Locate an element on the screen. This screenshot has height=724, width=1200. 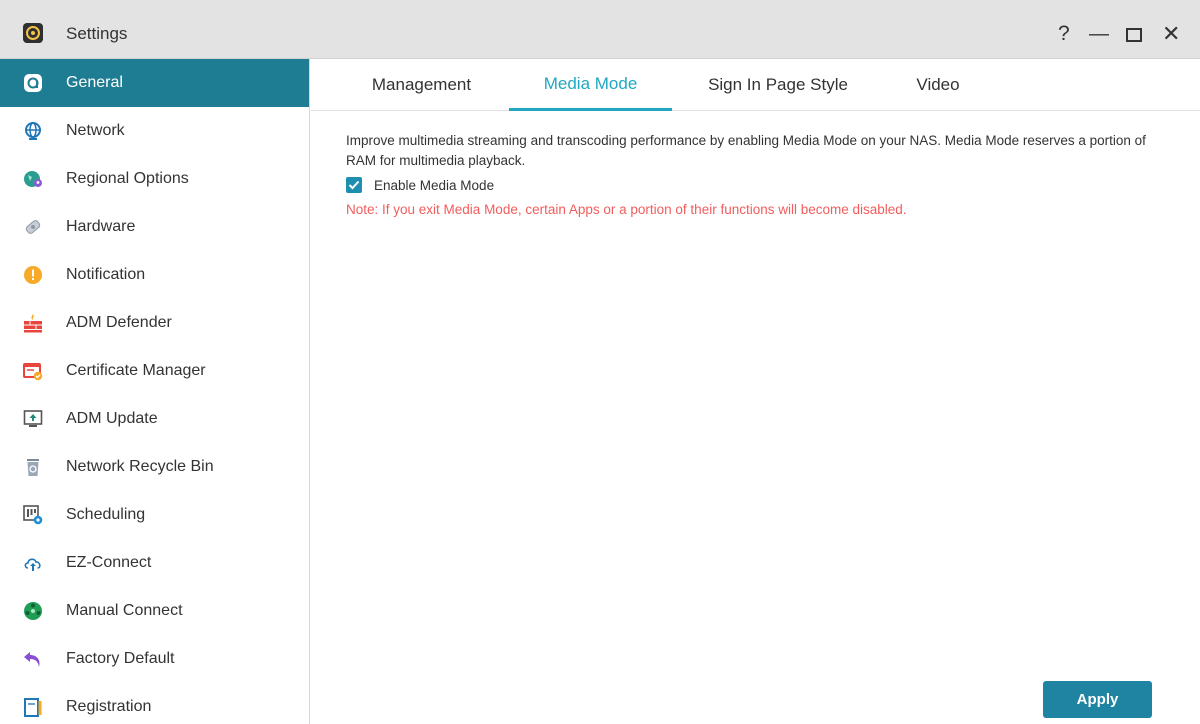
sidebar-item-adm-defender: ADM Defender is located at coordinates (154, 323).